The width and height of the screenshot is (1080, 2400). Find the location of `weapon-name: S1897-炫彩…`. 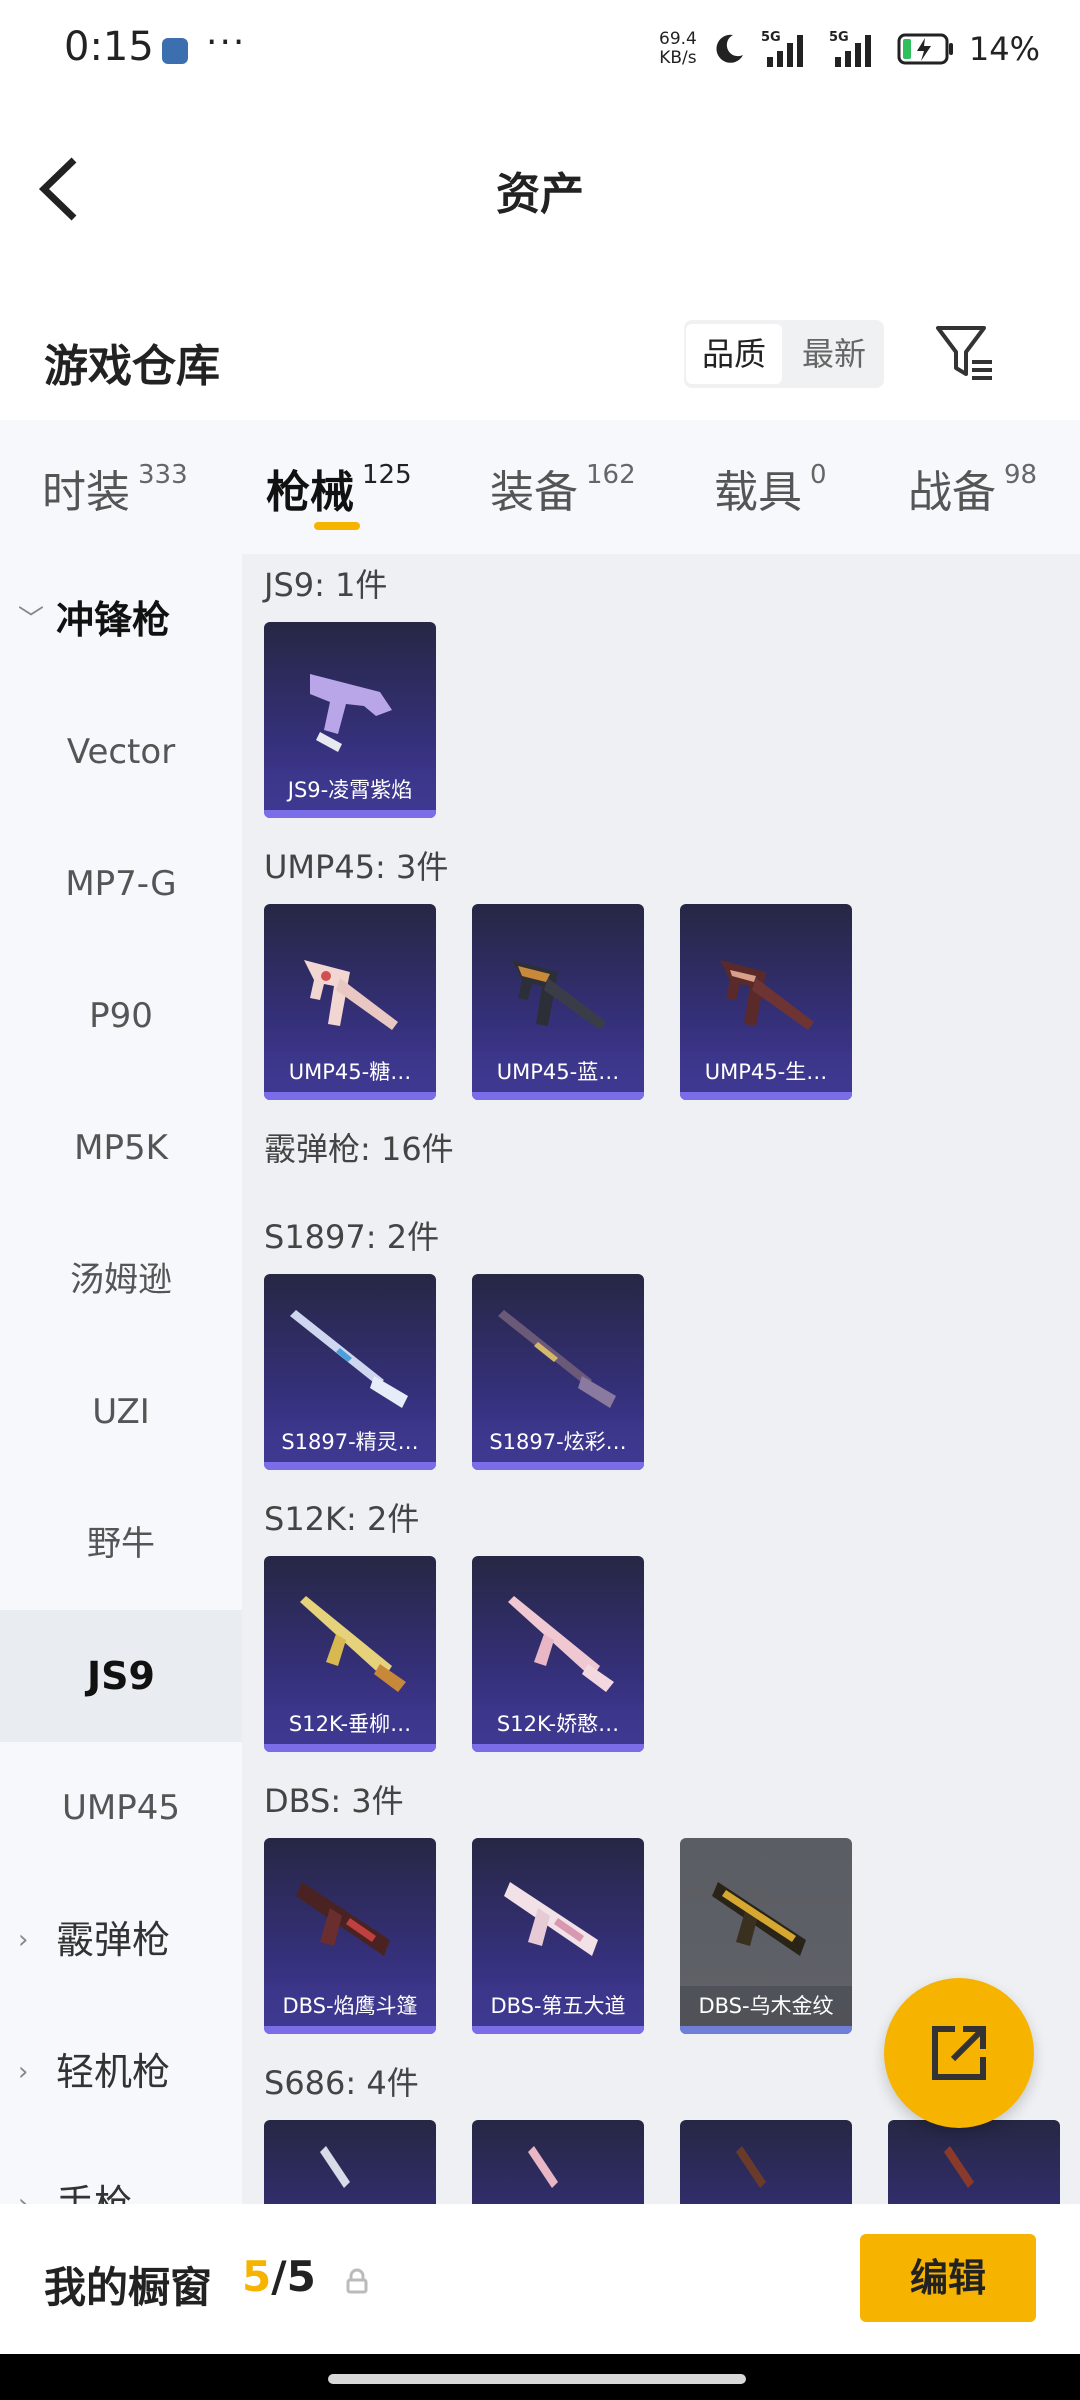

weapon-name: S1897-炫彩… is located at coordinates (558, 1442).